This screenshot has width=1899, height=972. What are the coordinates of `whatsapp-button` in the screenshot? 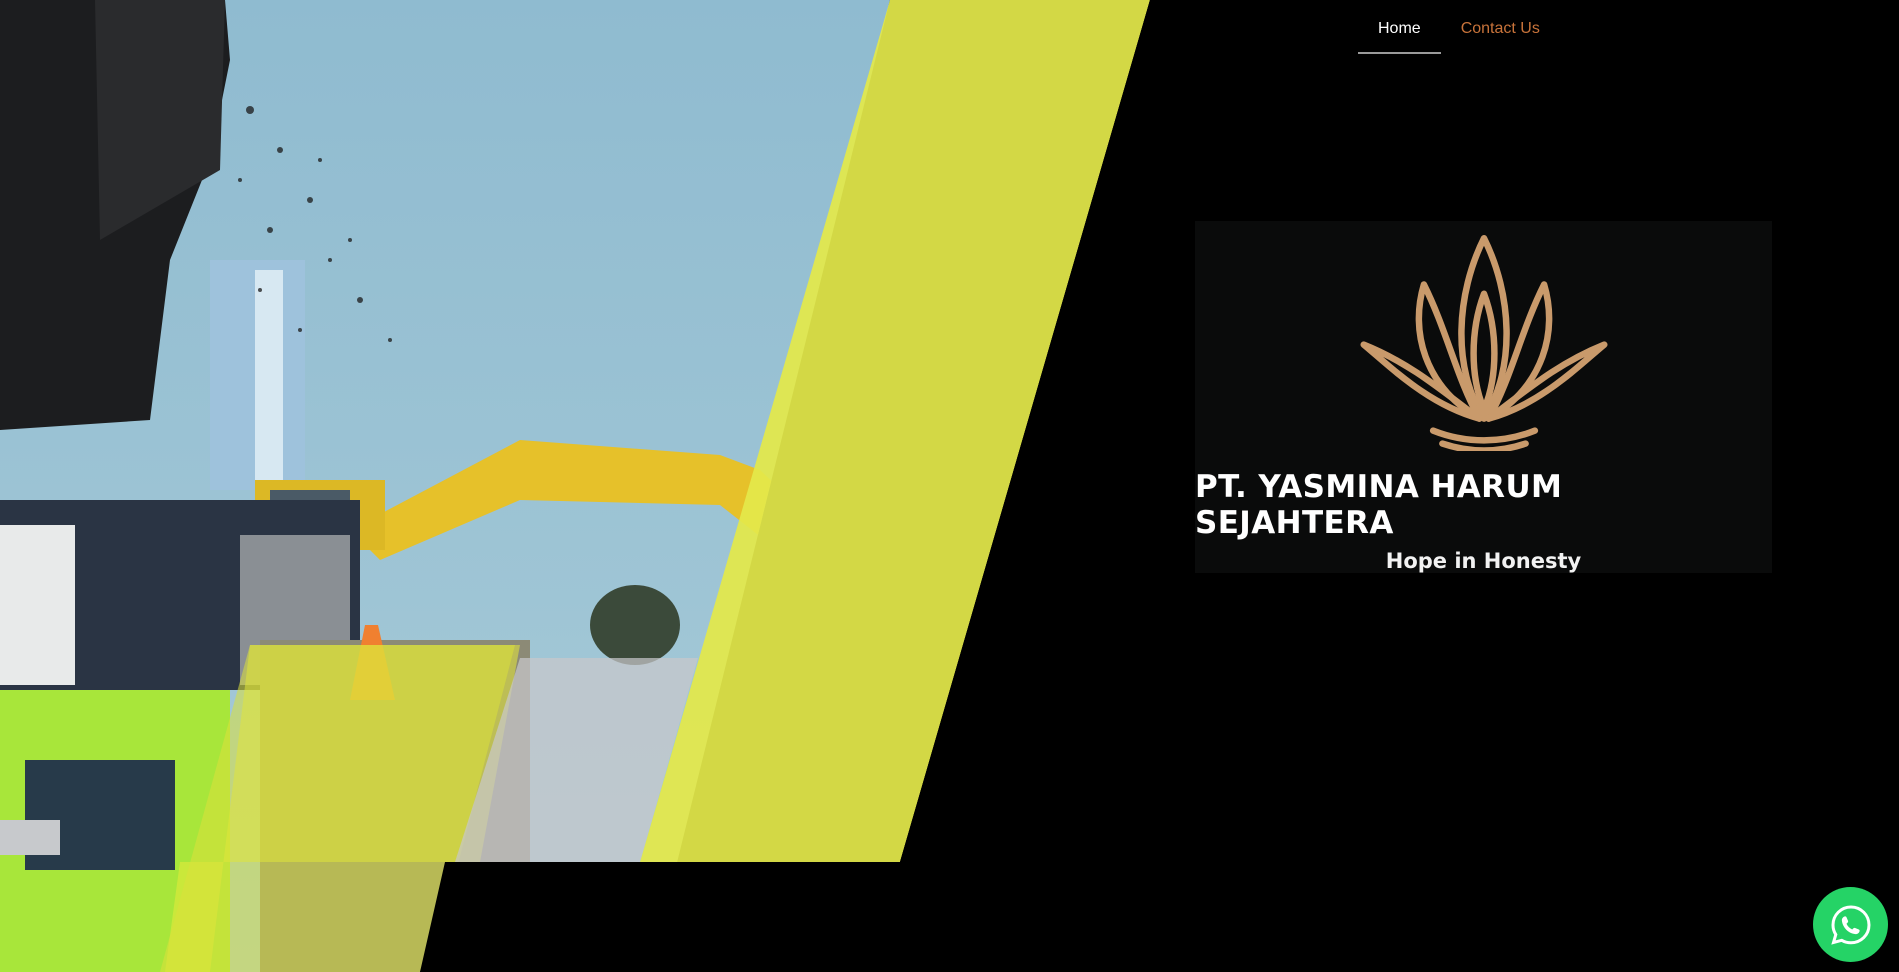 It's located at (1850, 924).